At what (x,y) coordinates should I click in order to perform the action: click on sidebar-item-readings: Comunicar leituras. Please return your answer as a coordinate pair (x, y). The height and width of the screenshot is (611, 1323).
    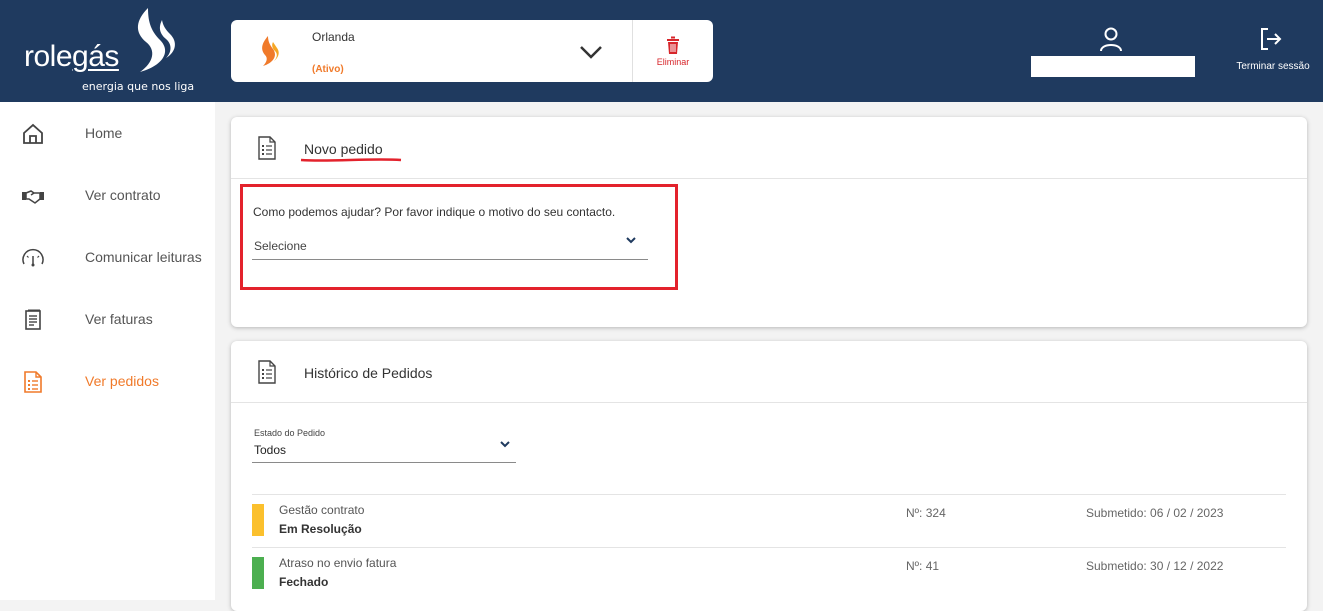
    Looking at the image, I should click on (107, 258).